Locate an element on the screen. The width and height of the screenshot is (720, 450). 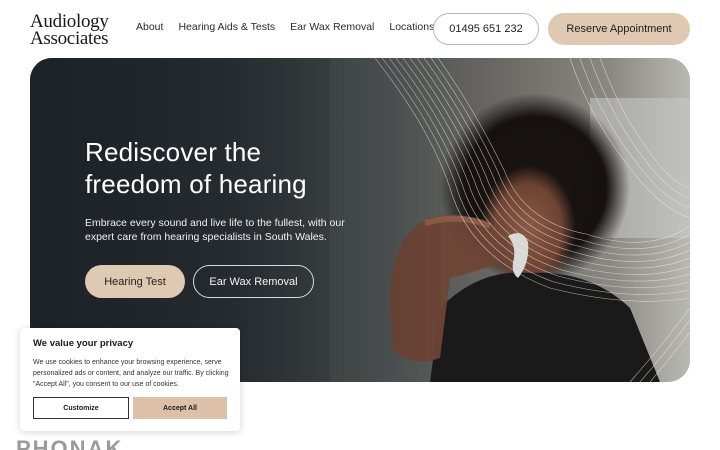
cookie-title: We value your privacy is located at coordinates (83, 343).